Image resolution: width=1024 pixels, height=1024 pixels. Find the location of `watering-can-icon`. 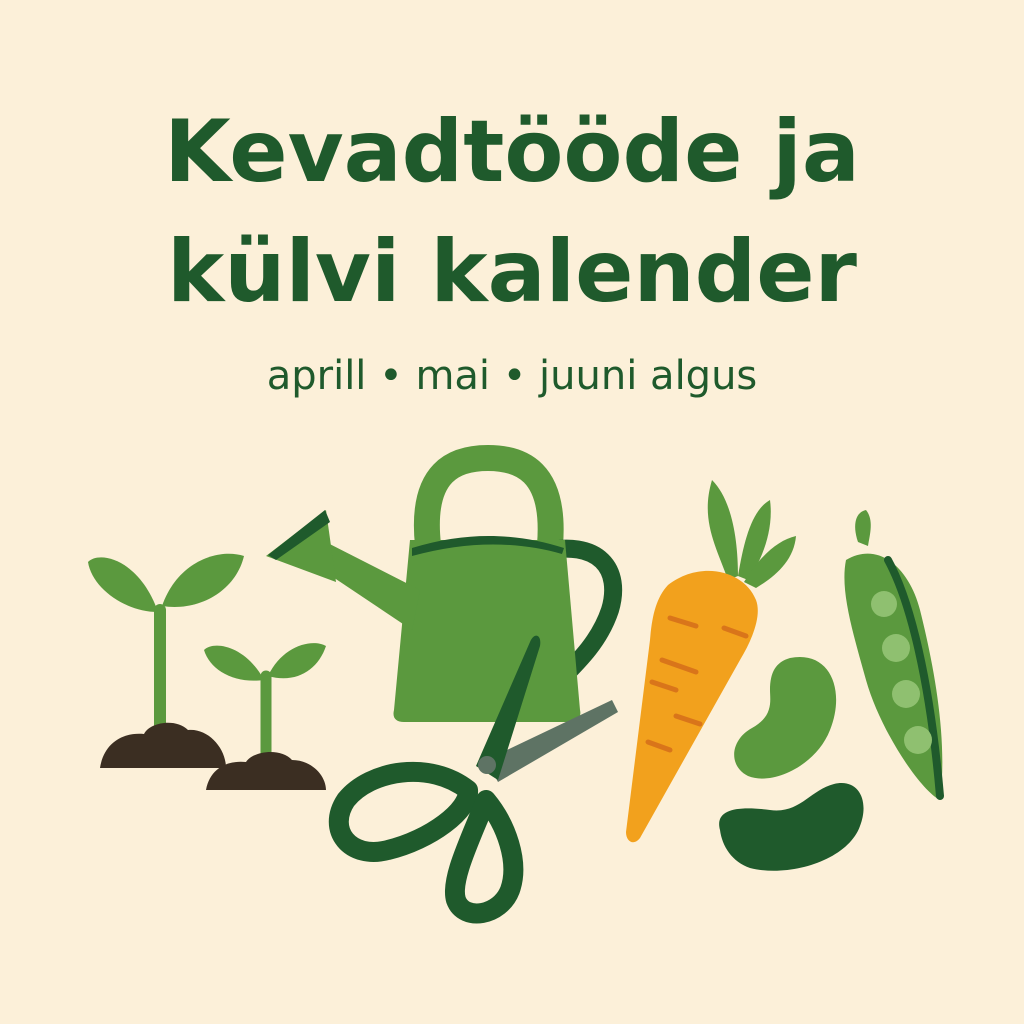

watering-can-icon is located at coordinates (444, 583).